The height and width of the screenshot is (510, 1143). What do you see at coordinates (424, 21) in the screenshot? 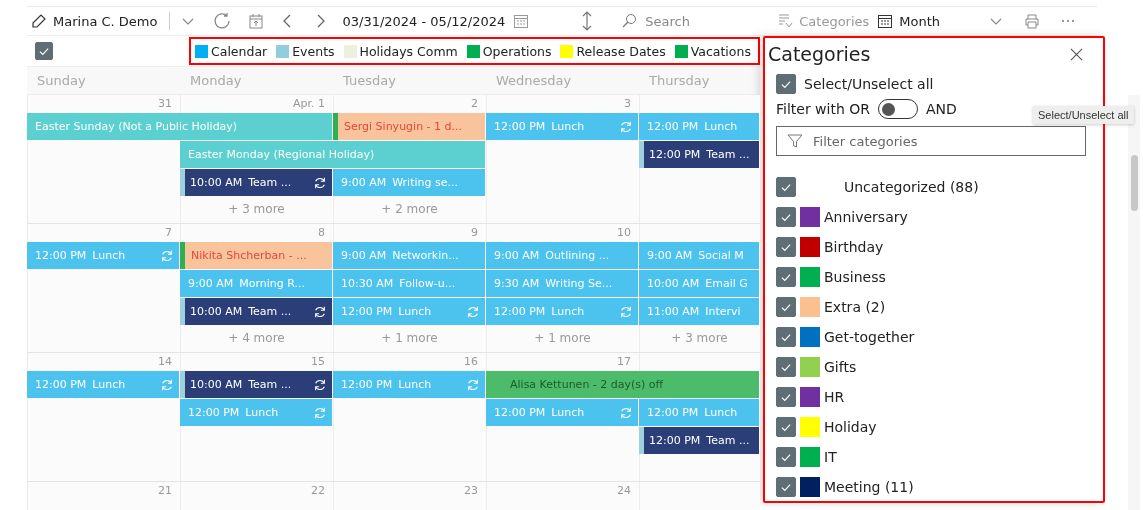
I see `date-range: 03/31/2024 - 05/12/2024` at bounding box center [424, 21].